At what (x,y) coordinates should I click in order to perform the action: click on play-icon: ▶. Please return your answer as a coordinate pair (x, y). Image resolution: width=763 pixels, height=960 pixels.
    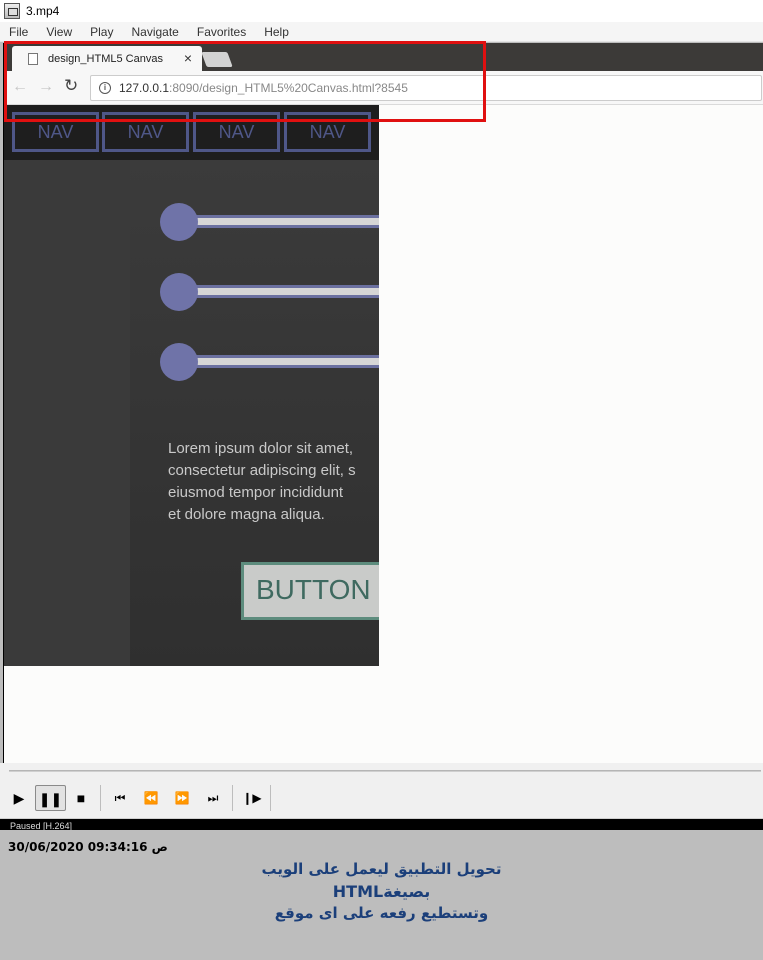
    Looking at the image, I should click on (19, 798).